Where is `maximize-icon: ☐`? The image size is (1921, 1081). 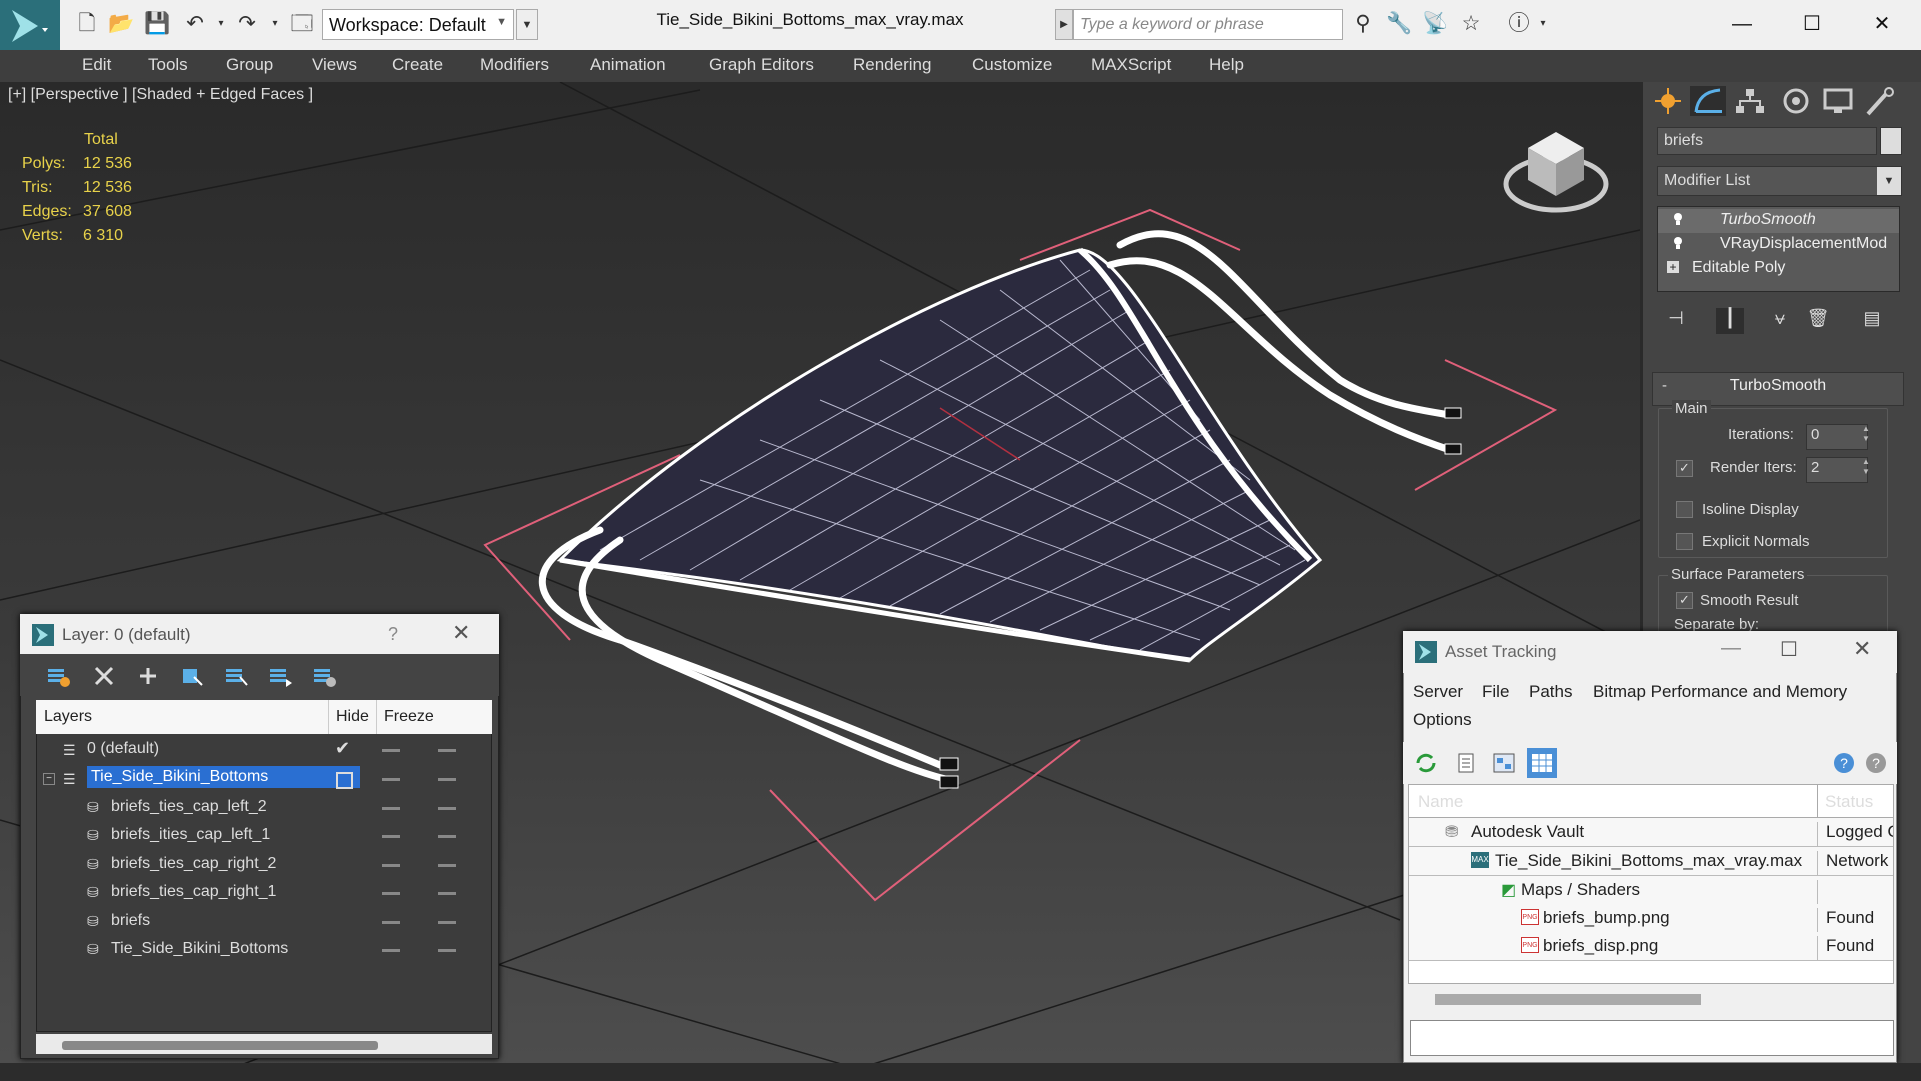 maximize-icon: ☐ is located at coordinates (1789, 649).